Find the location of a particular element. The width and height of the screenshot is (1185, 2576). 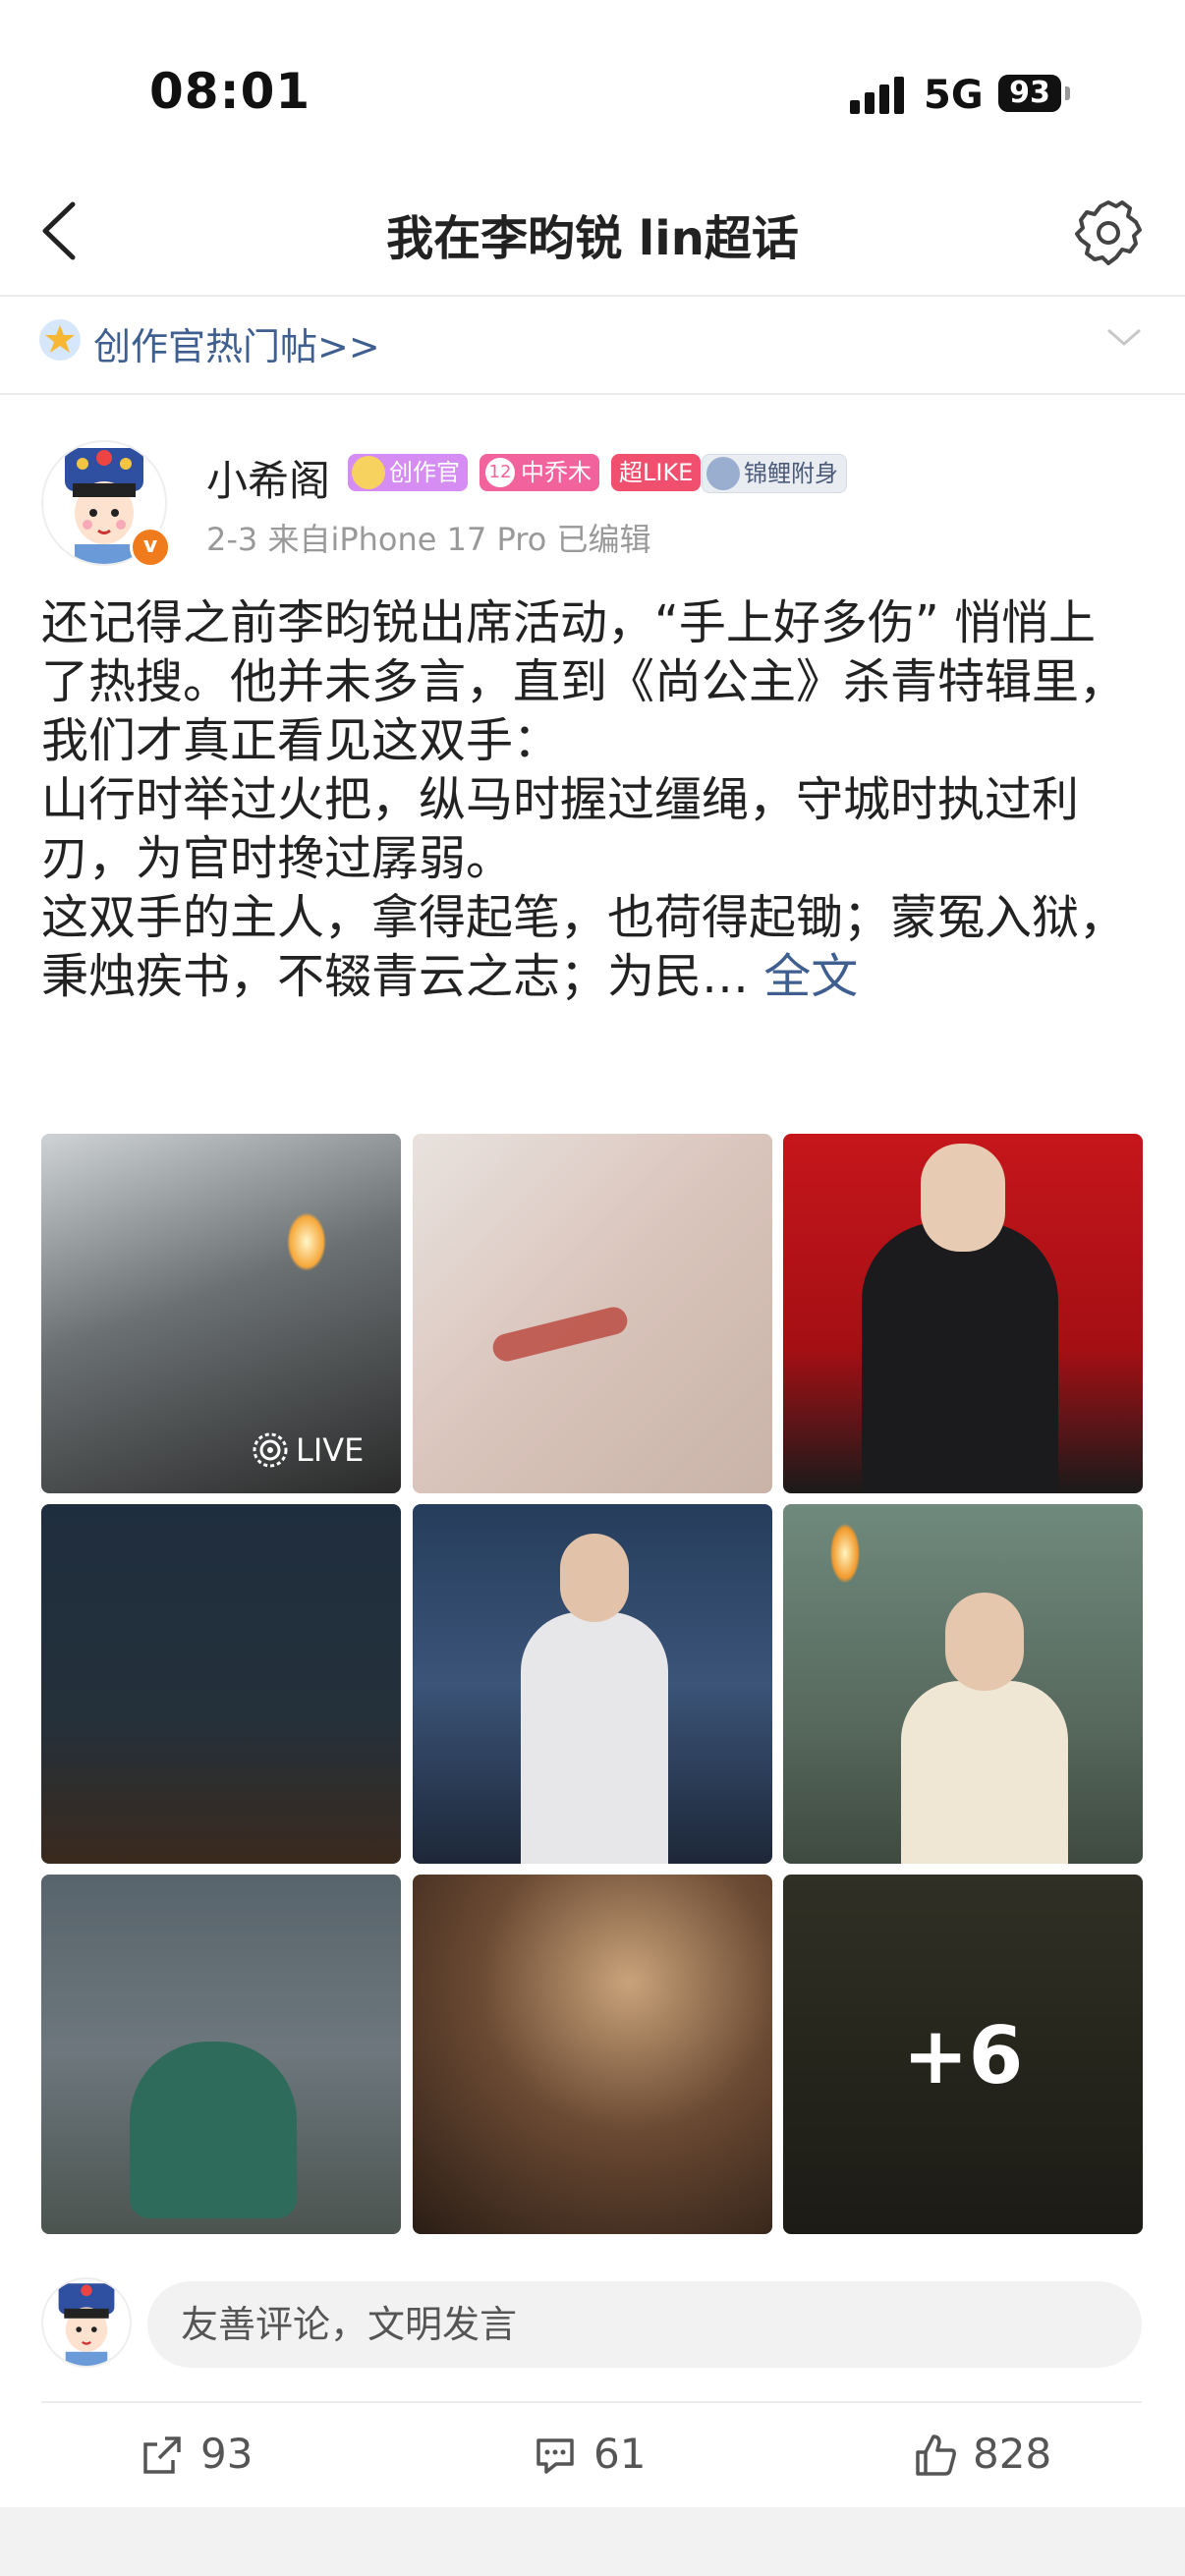

creator-badge: 创作官 is located at coordinates (408, 472).